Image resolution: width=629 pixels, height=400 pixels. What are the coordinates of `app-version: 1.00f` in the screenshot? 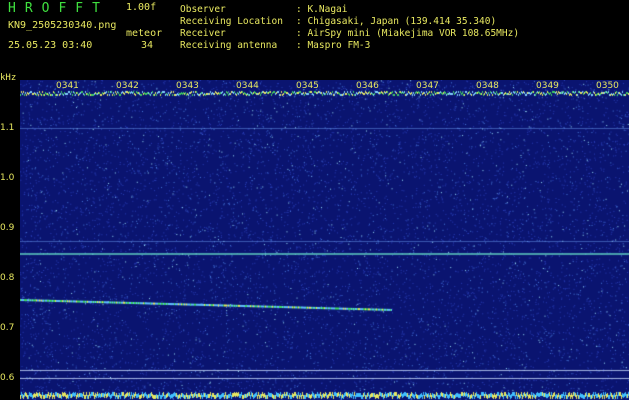 It's located at (141, 7).